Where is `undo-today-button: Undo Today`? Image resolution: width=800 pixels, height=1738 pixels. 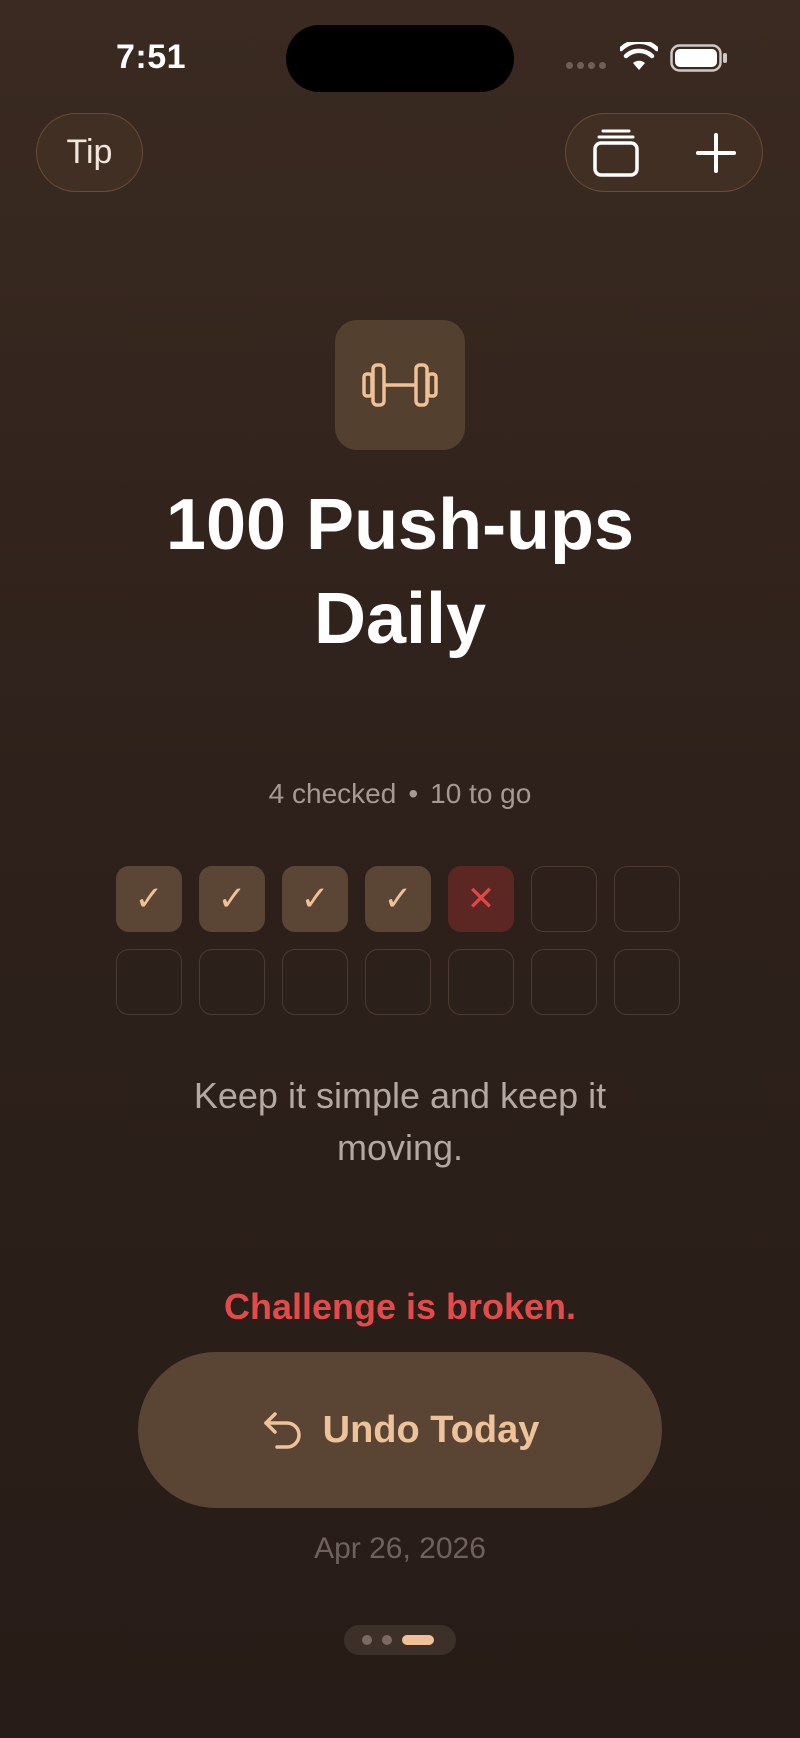
undo-today-button: Undo Today is located at coordinates (400, 1430).